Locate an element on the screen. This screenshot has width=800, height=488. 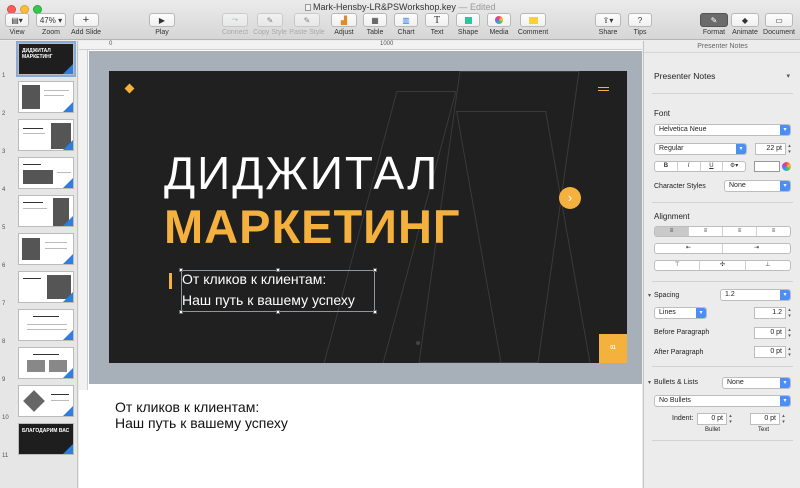
slide-thumbnail-2: 2 is located at coordinates (38, 98).